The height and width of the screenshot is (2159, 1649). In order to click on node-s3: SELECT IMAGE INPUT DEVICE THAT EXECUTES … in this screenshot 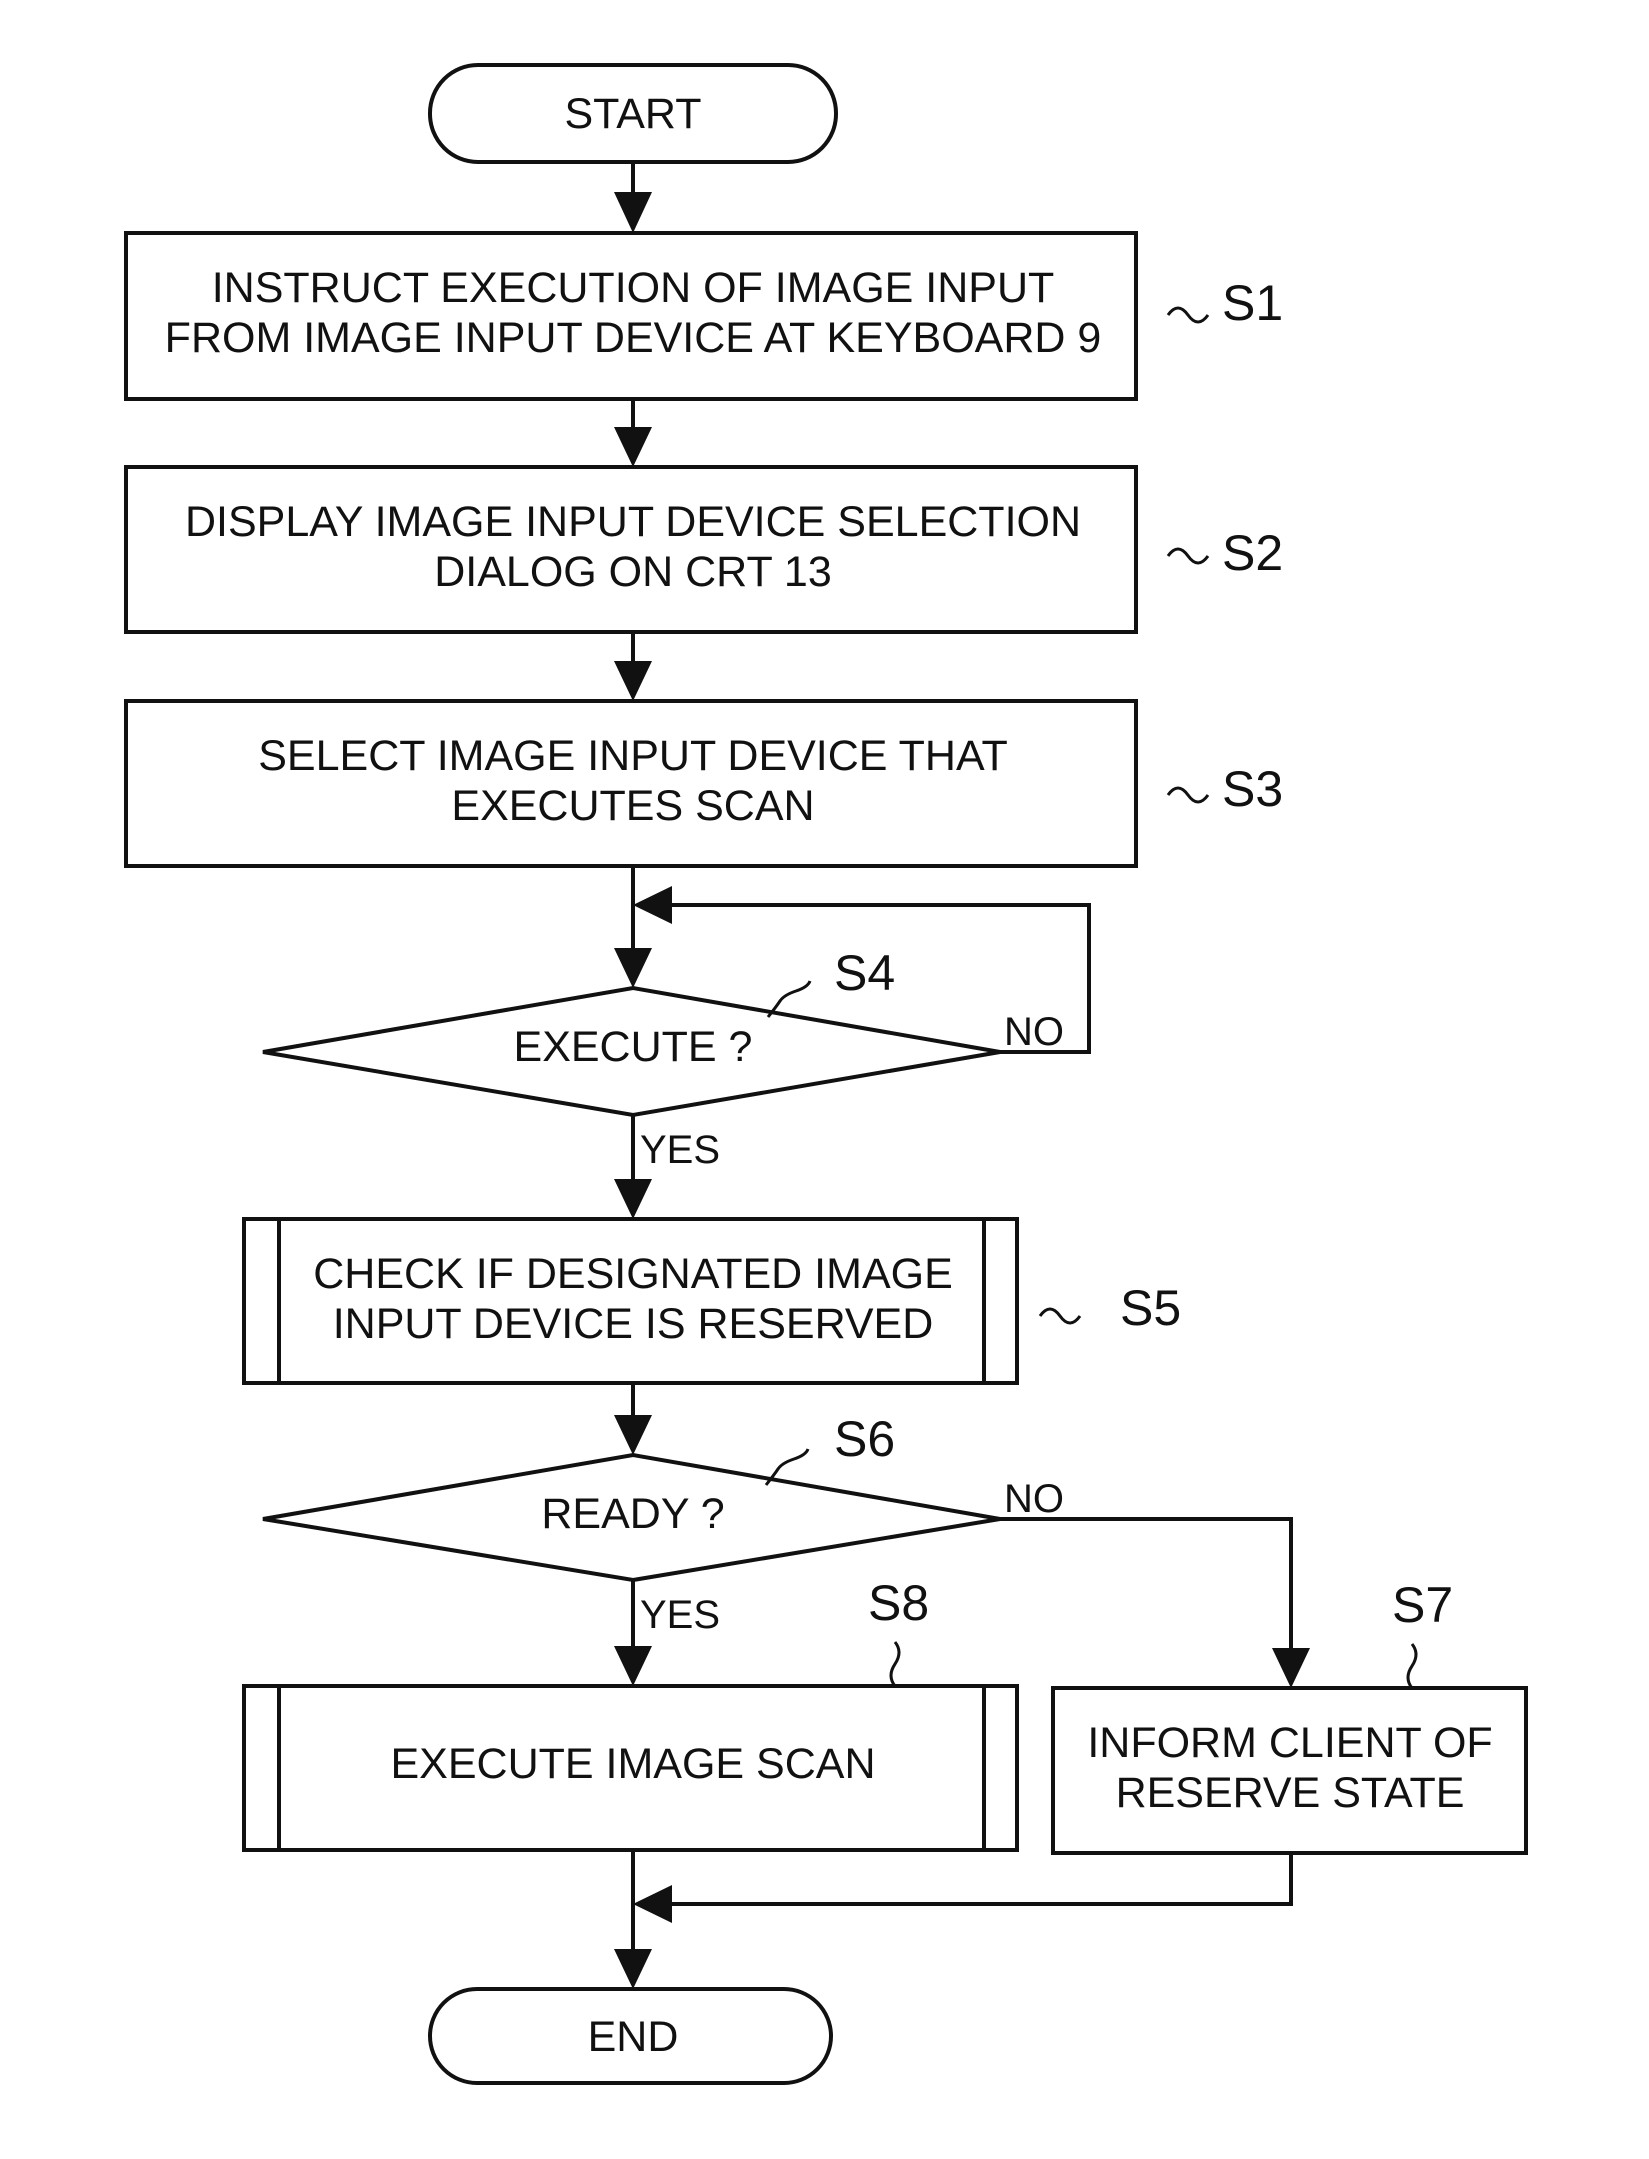, I will do `click(703, 783)`.